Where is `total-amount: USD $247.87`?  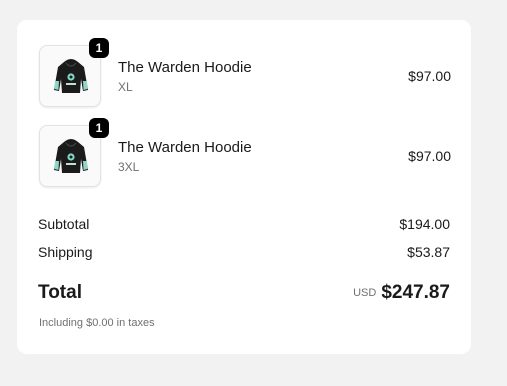 total-amount: USD $247.87 is located at coordinates (401, 293).